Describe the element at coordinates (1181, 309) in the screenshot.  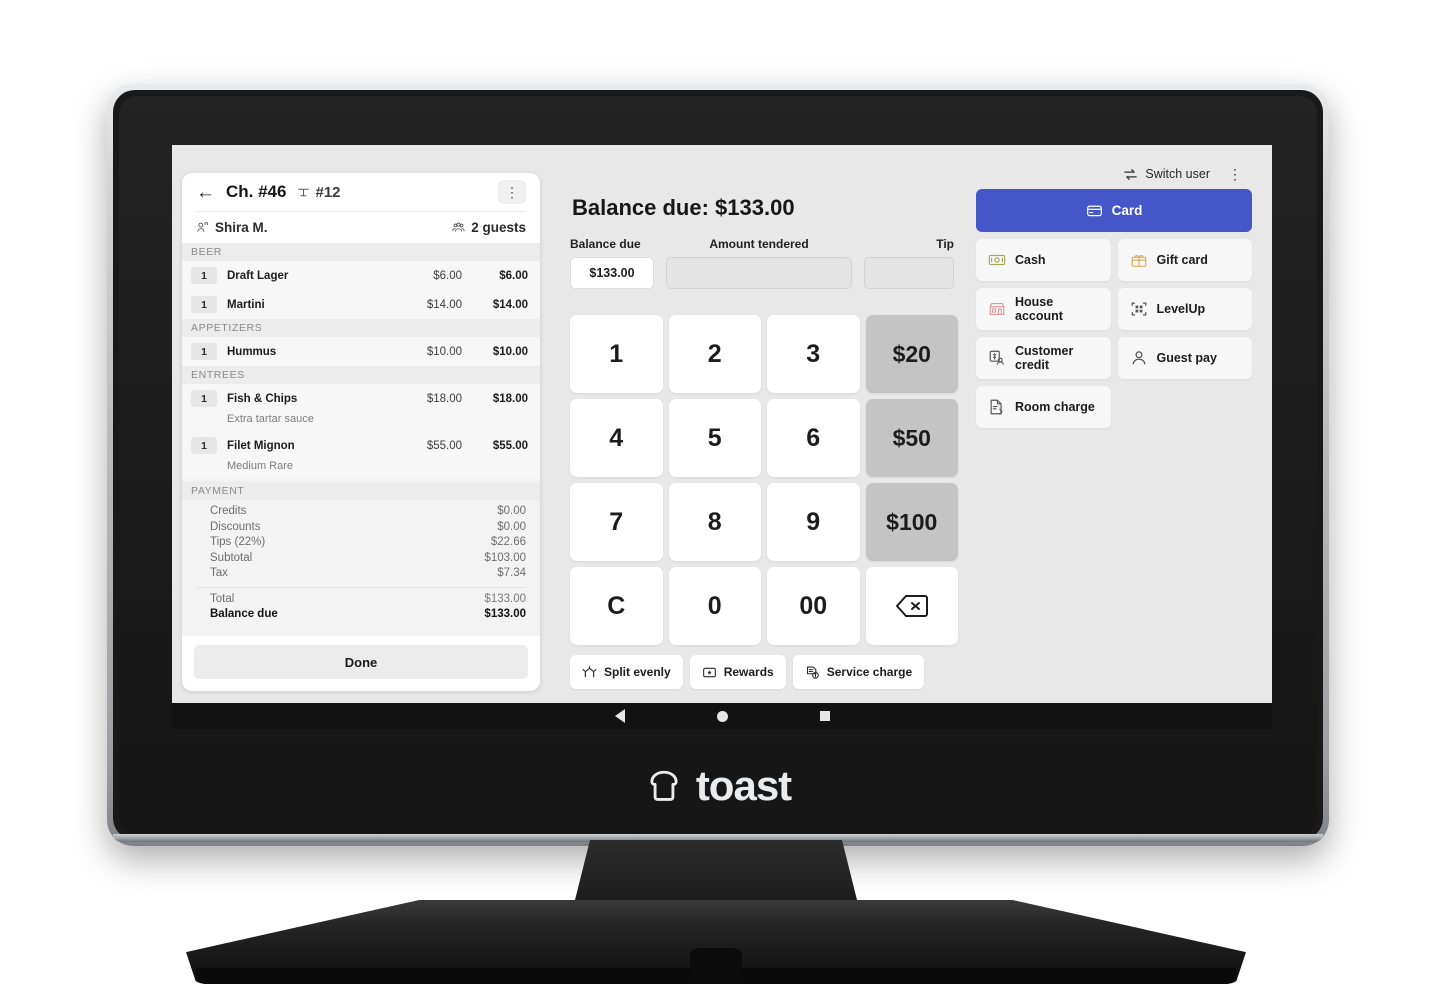
I see `method-label: LevelUp` at that location.